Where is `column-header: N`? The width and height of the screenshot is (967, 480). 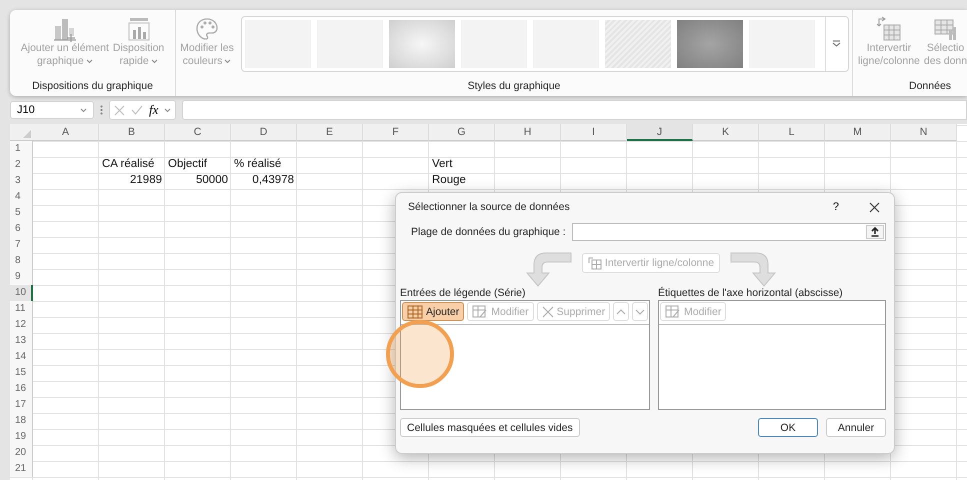
column-header: N is located at coordinates (924, 132).